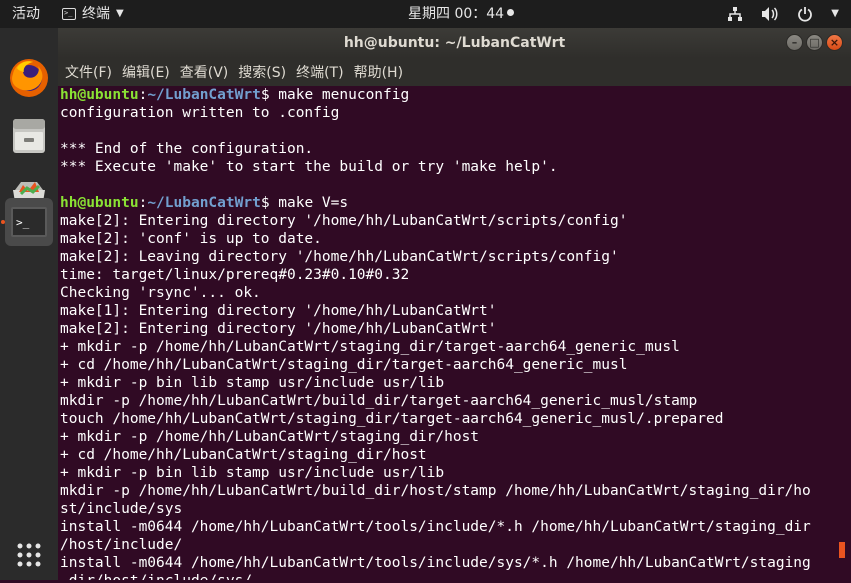  What do you see at coordinates (735, 14) in the screenshot?
I see `network-icon` at bounding box center [735, 14].